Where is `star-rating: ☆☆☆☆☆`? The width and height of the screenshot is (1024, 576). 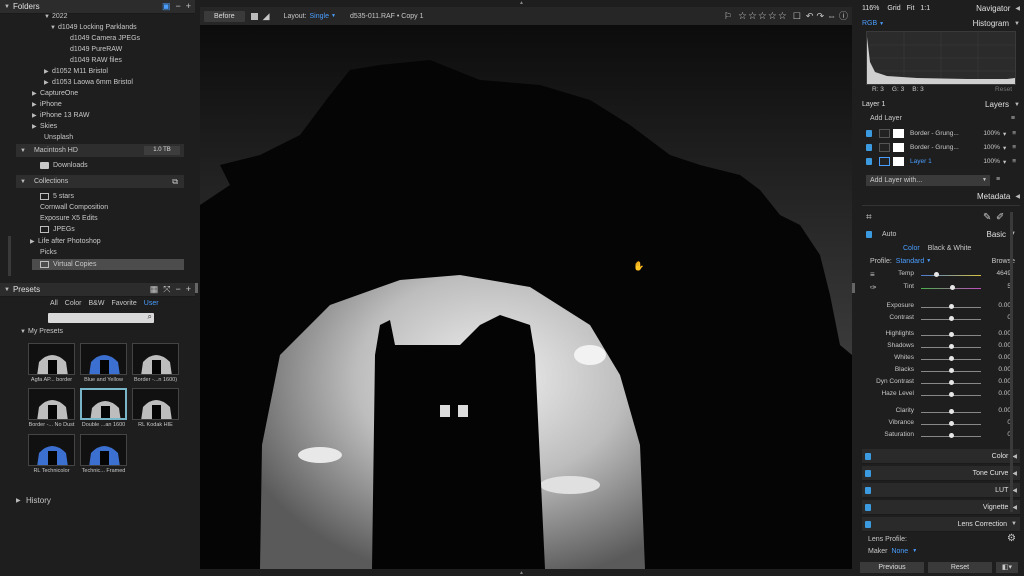
star-rating: ☆☆☆☆☆ is located at coordinates (763, 16).